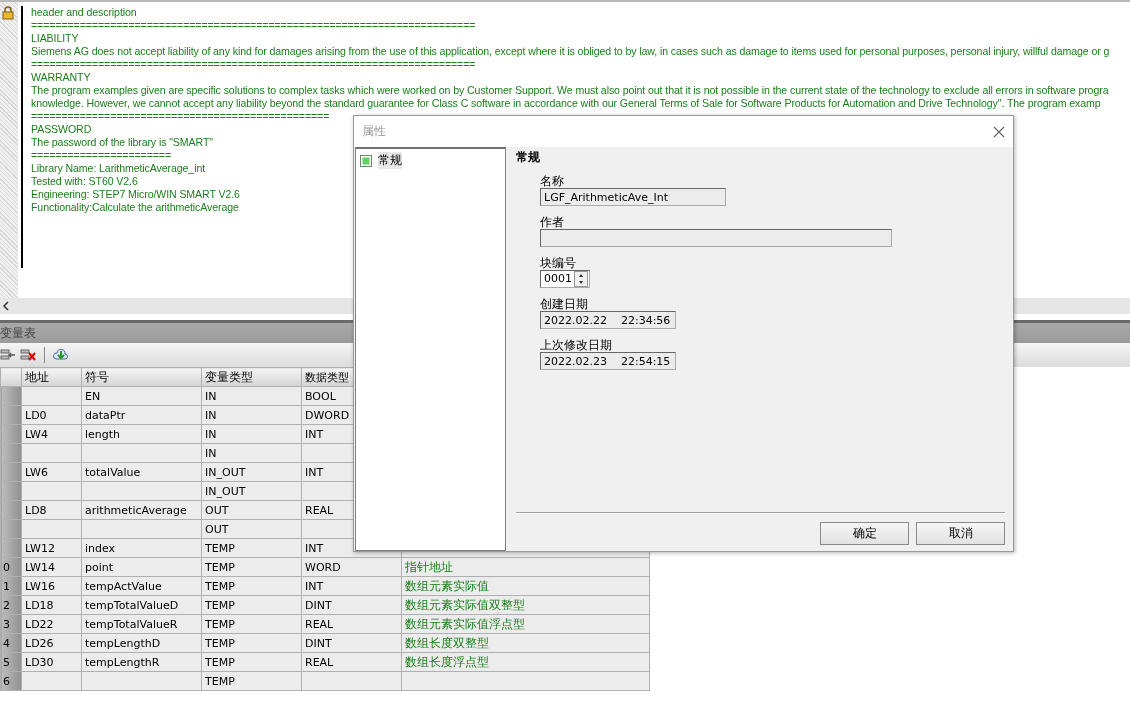 The image size is (1130, 712). What do you see at coordinates (135, 207) in the screenshot?
I see `comment-line: Functionality:Calculate the arithmeticAverage` at bounding box center [135, 207].